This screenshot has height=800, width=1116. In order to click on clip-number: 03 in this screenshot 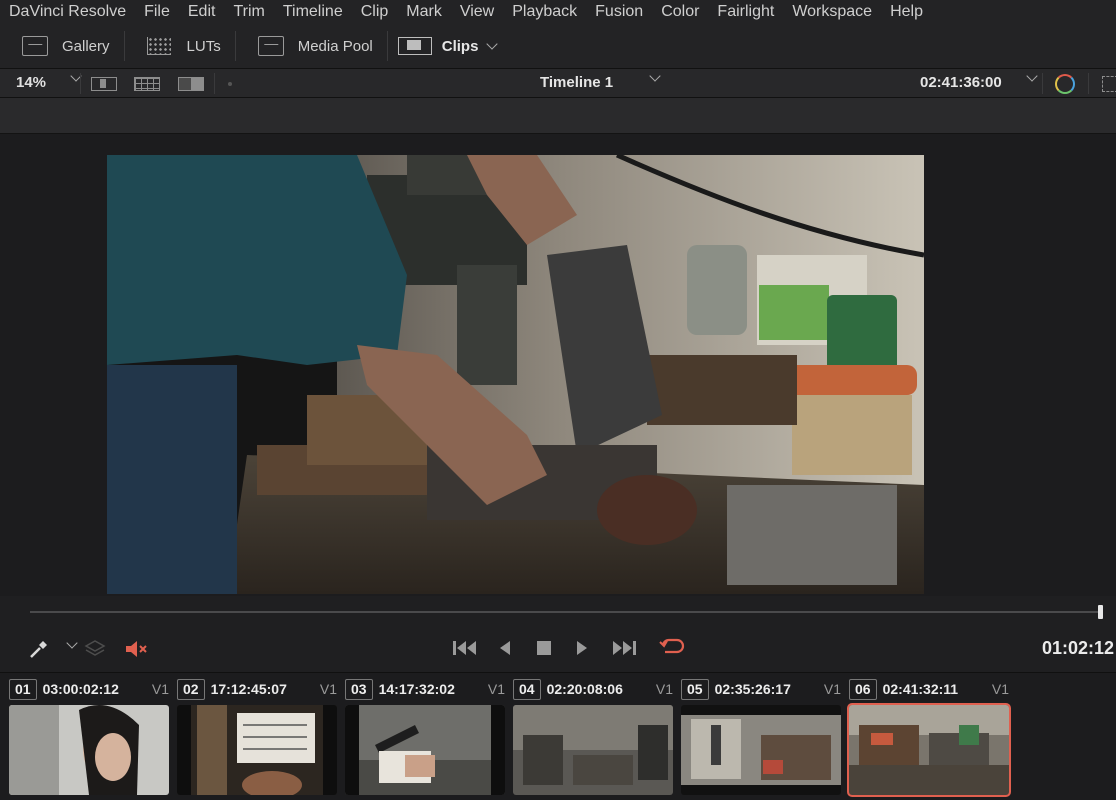, I will do `click(359, 689)`.